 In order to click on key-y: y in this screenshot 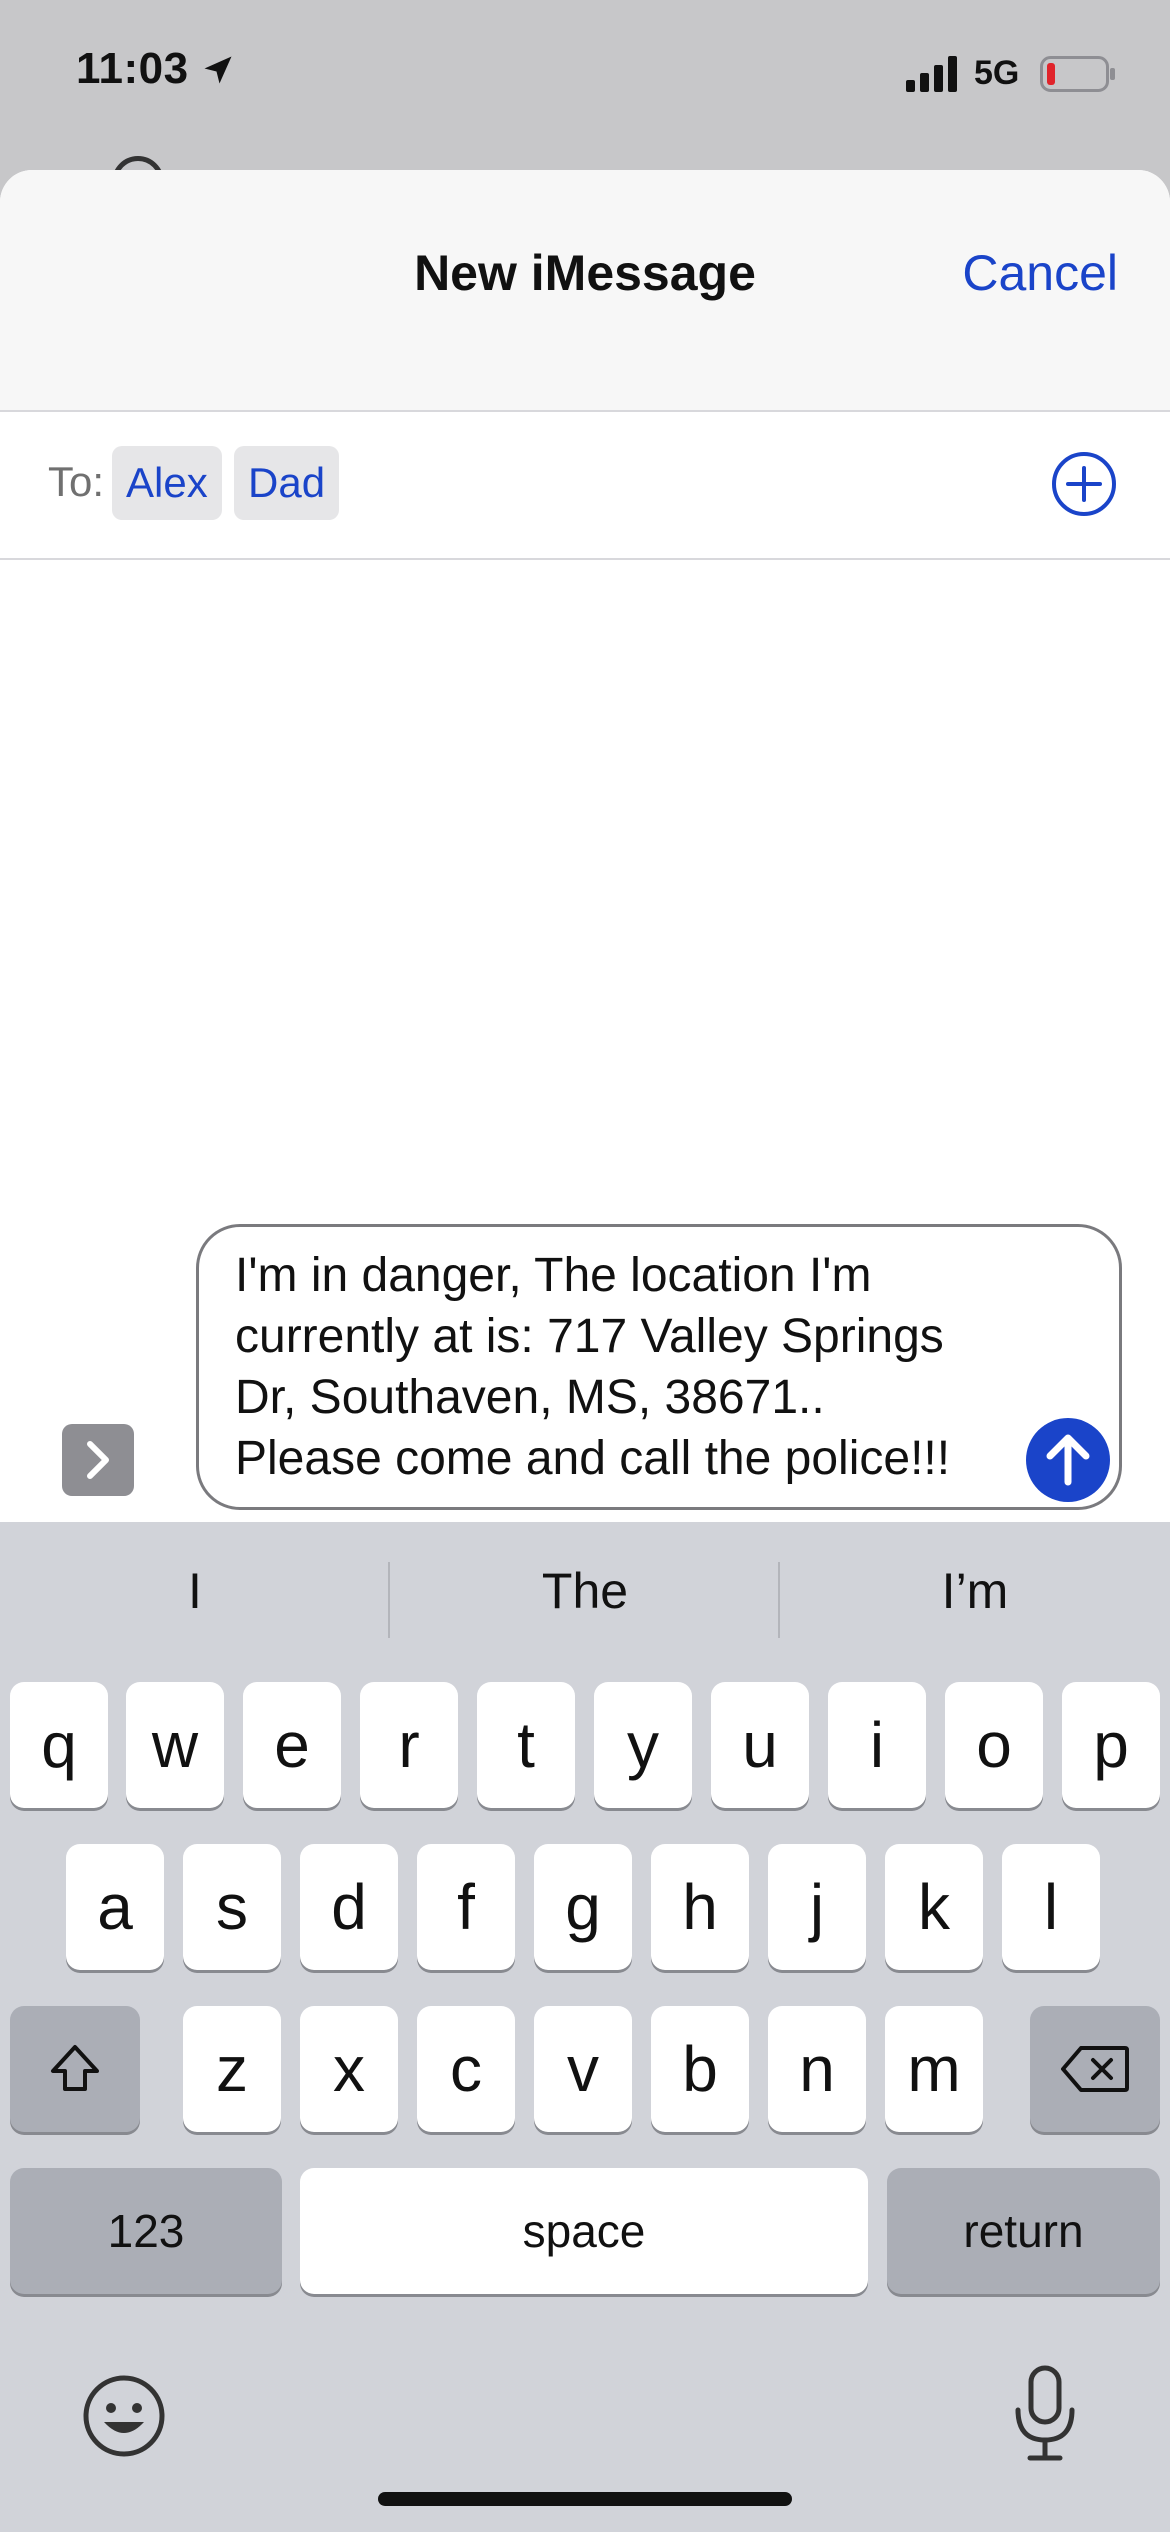, I will do `click(643, 1745)`.